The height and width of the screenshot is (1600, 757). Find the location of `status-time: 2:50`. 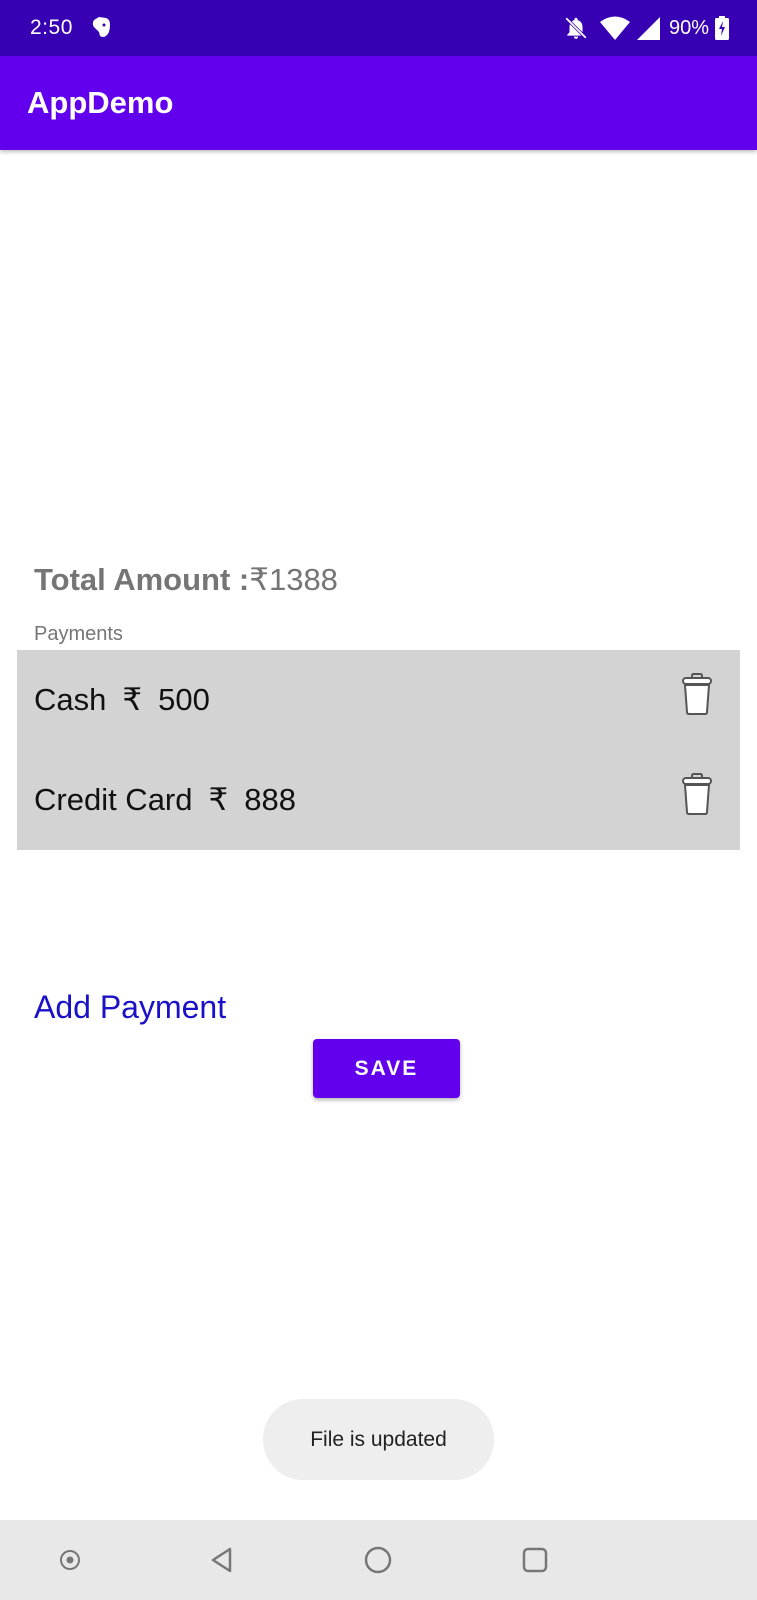

status-time: 2:50 is located at coordinates (51, 27).